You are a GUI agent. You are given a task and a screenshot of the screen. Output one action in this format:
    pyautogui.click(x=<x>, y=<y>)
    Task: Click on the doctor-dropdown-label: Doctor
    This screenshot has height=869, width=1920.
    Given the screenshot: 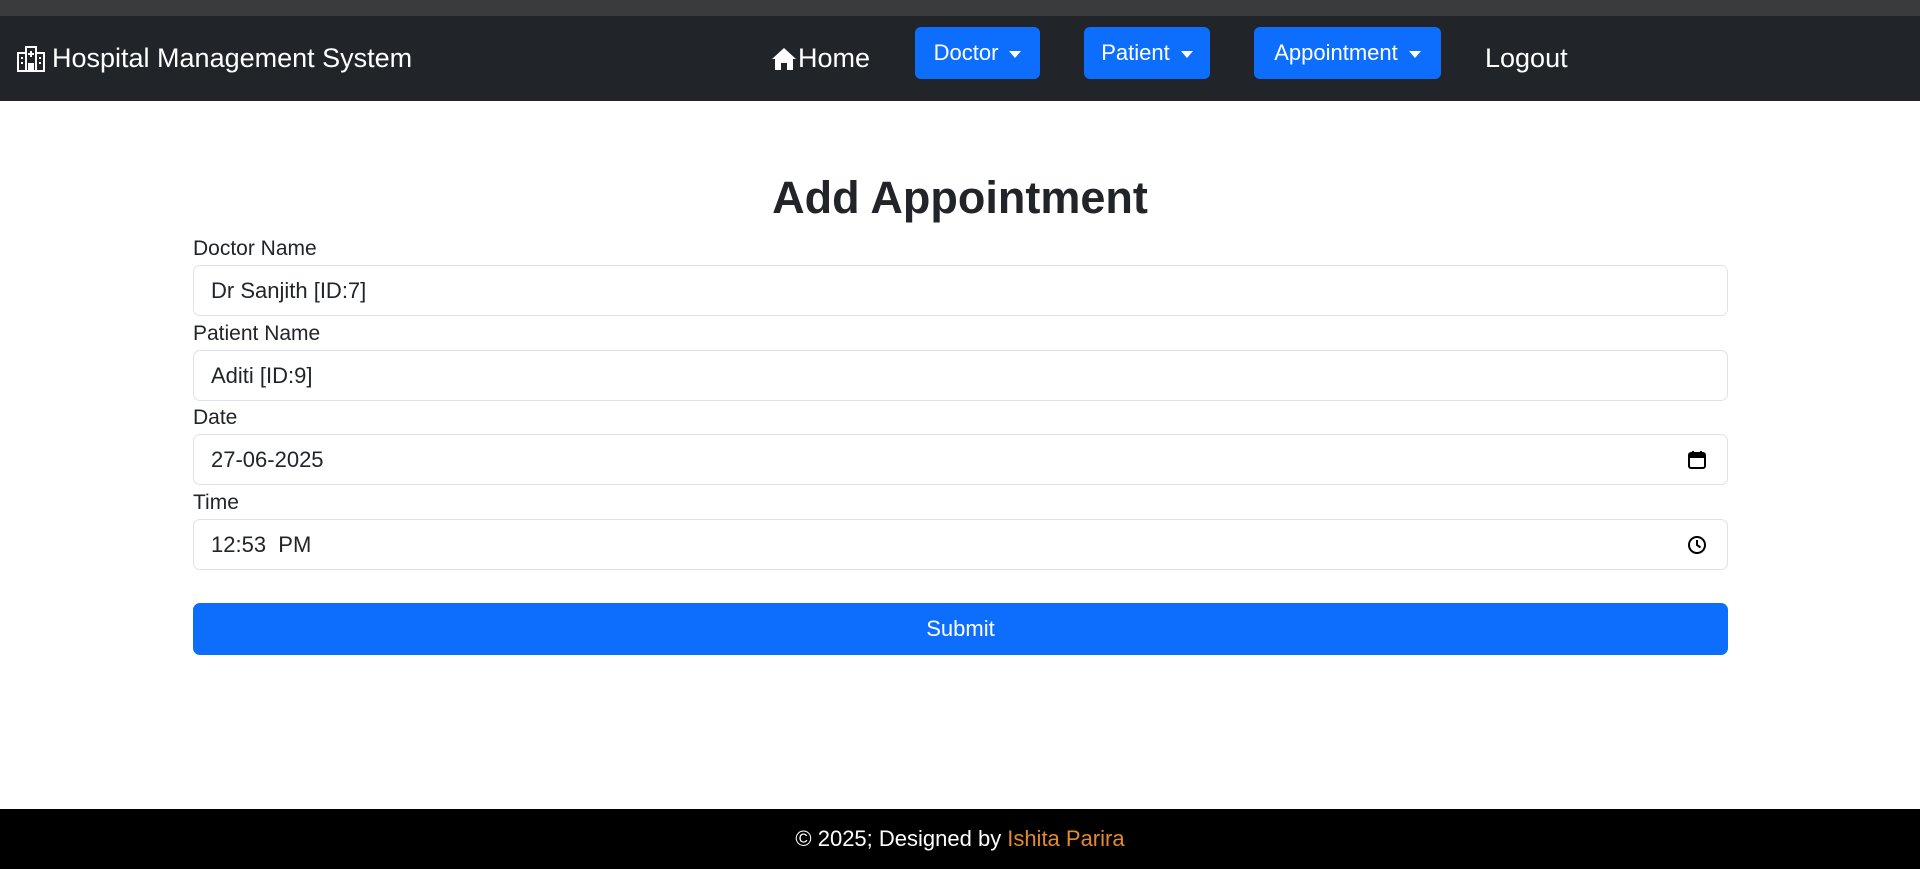 What is the action you would take?
    pyautogui.click(x=966, y=52)
    